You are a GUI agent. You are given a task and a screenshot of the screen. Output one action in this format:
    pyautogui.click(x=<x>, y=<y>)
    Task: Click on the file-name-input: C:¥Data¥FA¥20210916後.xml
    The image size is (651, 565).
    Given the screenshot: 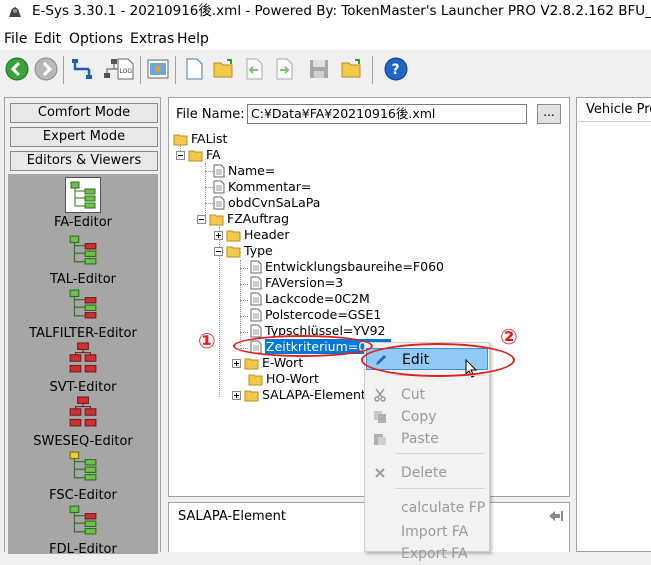 What is the action you would take?
    pyautogui.click(x=387, y=114)
    